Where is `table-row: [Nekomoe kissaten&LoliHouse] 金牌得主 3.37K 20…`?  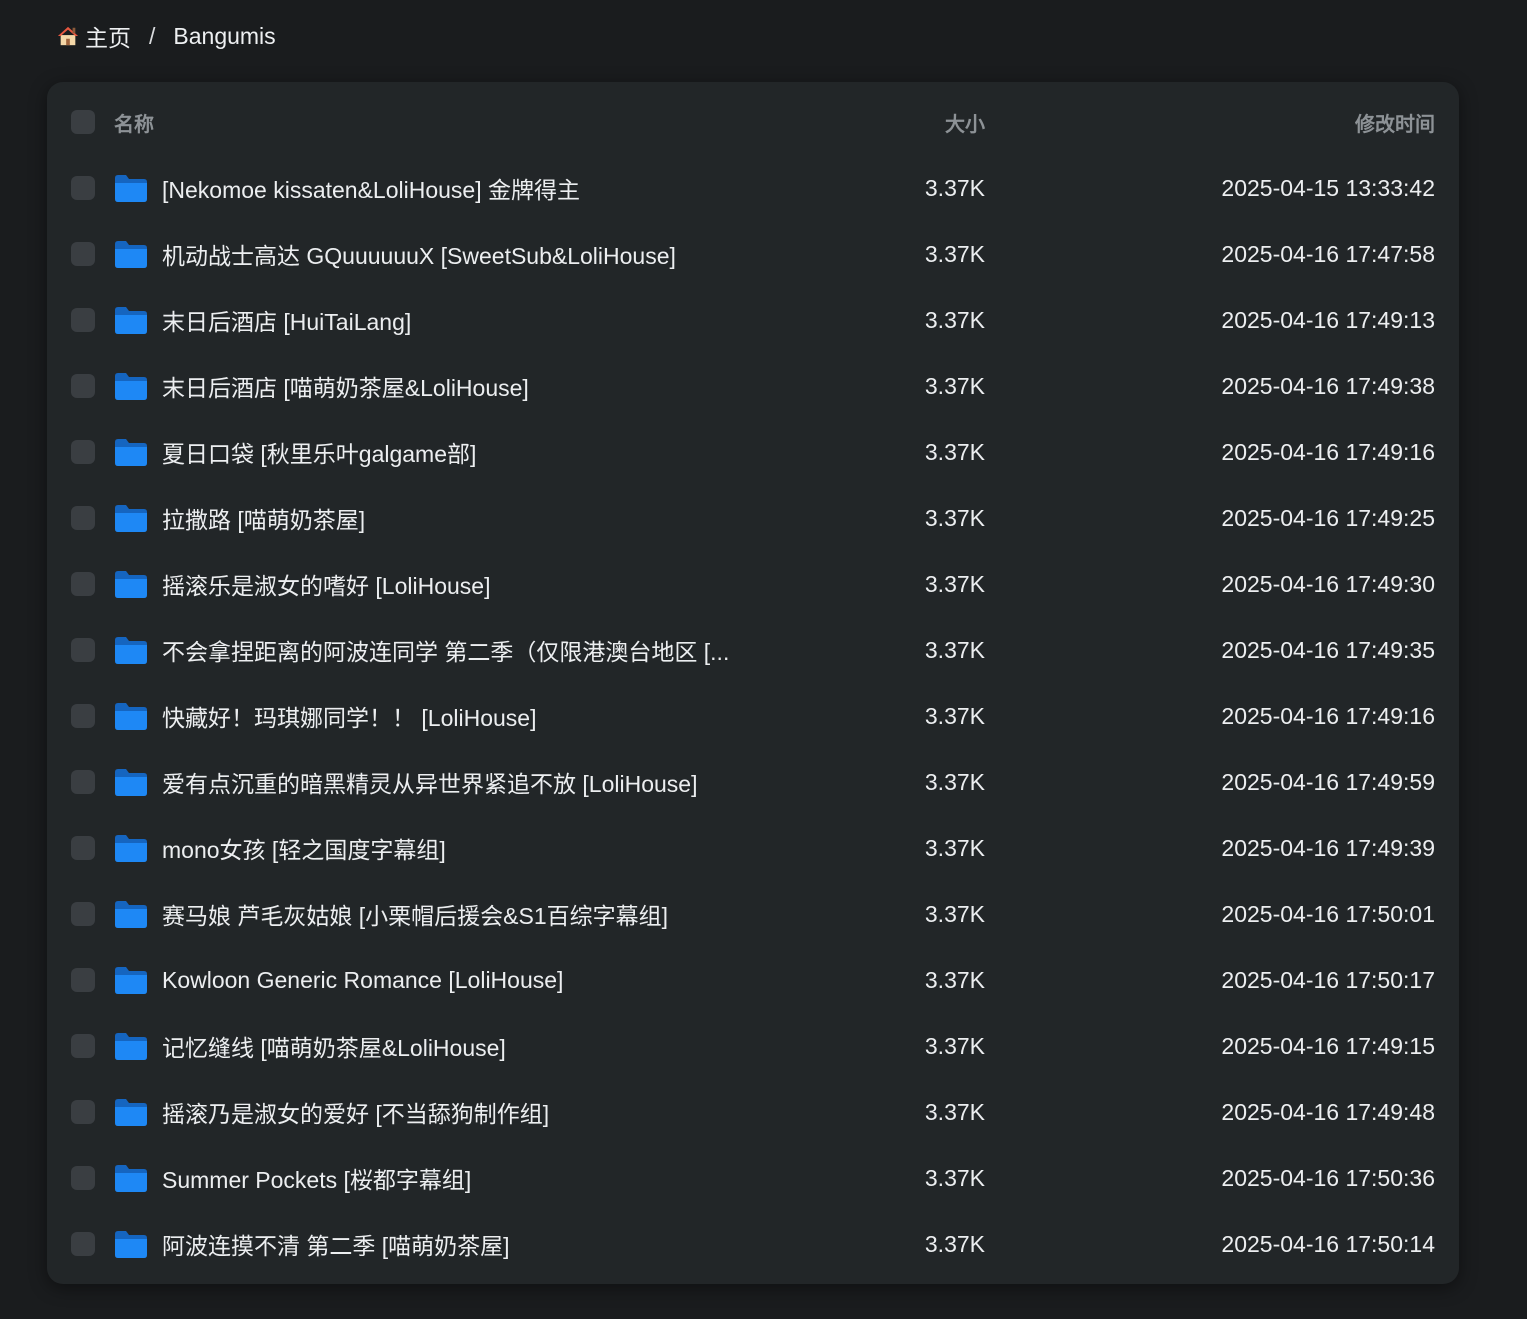
table-row: [Nekomoe kissaten&LoliHouse] 金牌得主 3.37K 20… is located at coordinates (753, 188).